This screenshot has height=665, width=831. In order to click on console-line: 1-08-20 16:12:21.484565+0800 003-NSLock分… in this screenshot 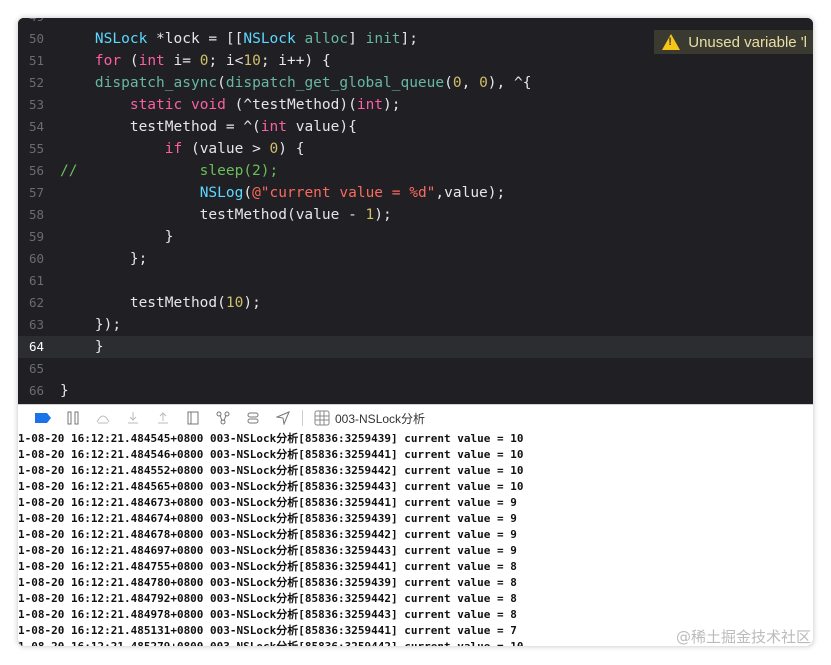, I will do `click(271, 486)`.